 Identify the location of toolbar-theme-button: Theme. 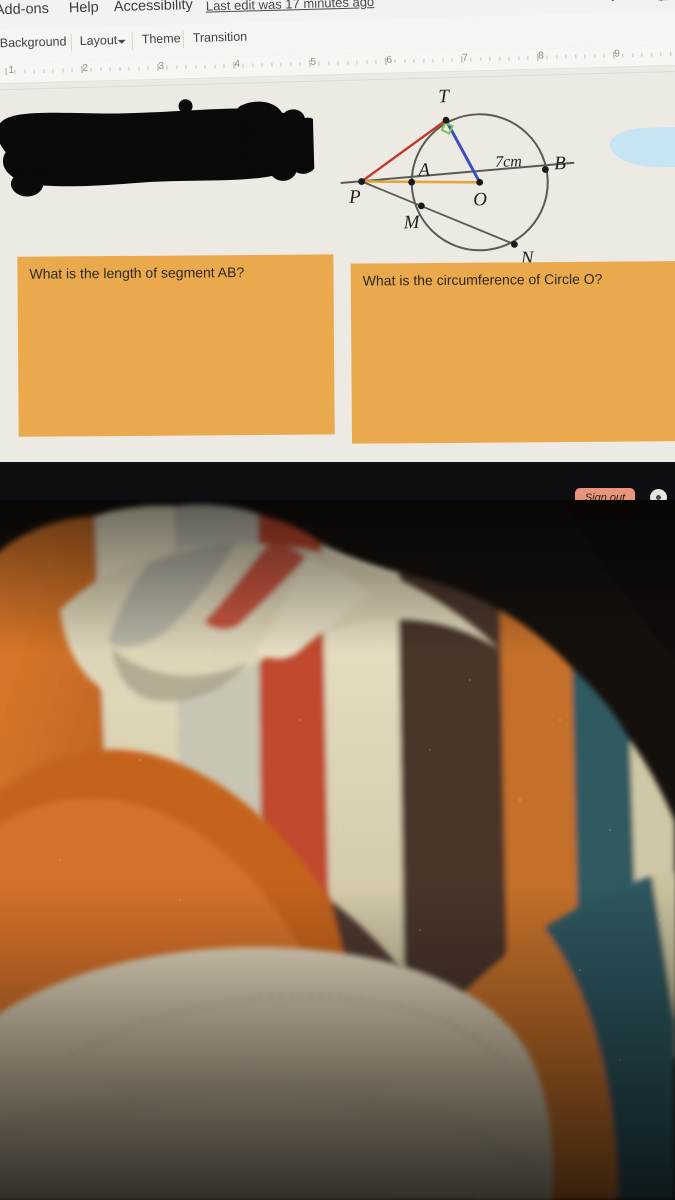
(161, 38).